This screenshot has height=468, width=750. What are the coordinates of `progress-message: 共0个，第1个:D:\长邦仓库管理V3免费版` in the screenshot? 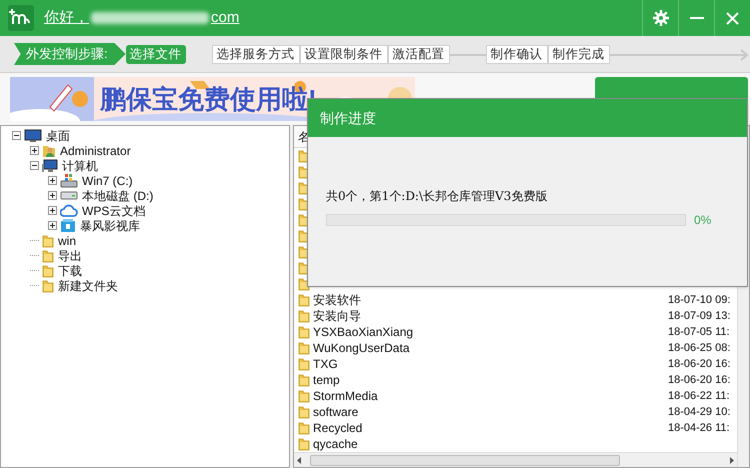 It's located at (437, 196).